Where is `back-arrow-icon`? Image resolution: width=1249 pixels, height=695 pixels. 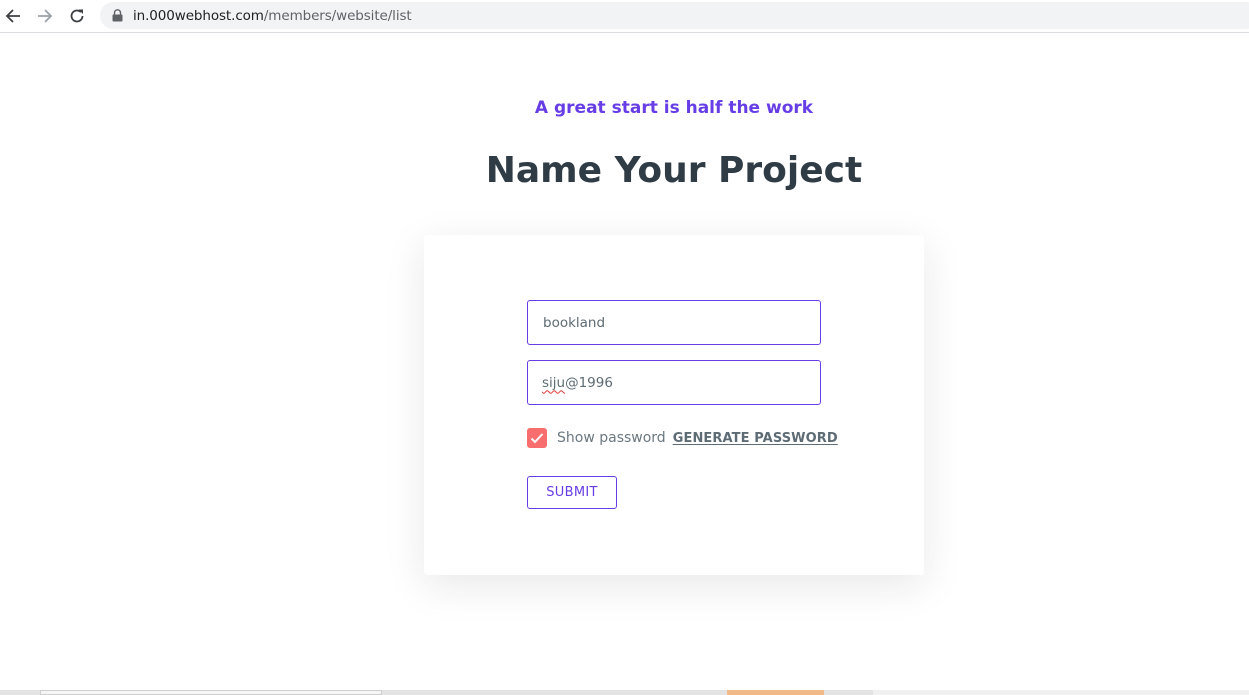
back-arrow-icon is located at coordinates (12, 16).